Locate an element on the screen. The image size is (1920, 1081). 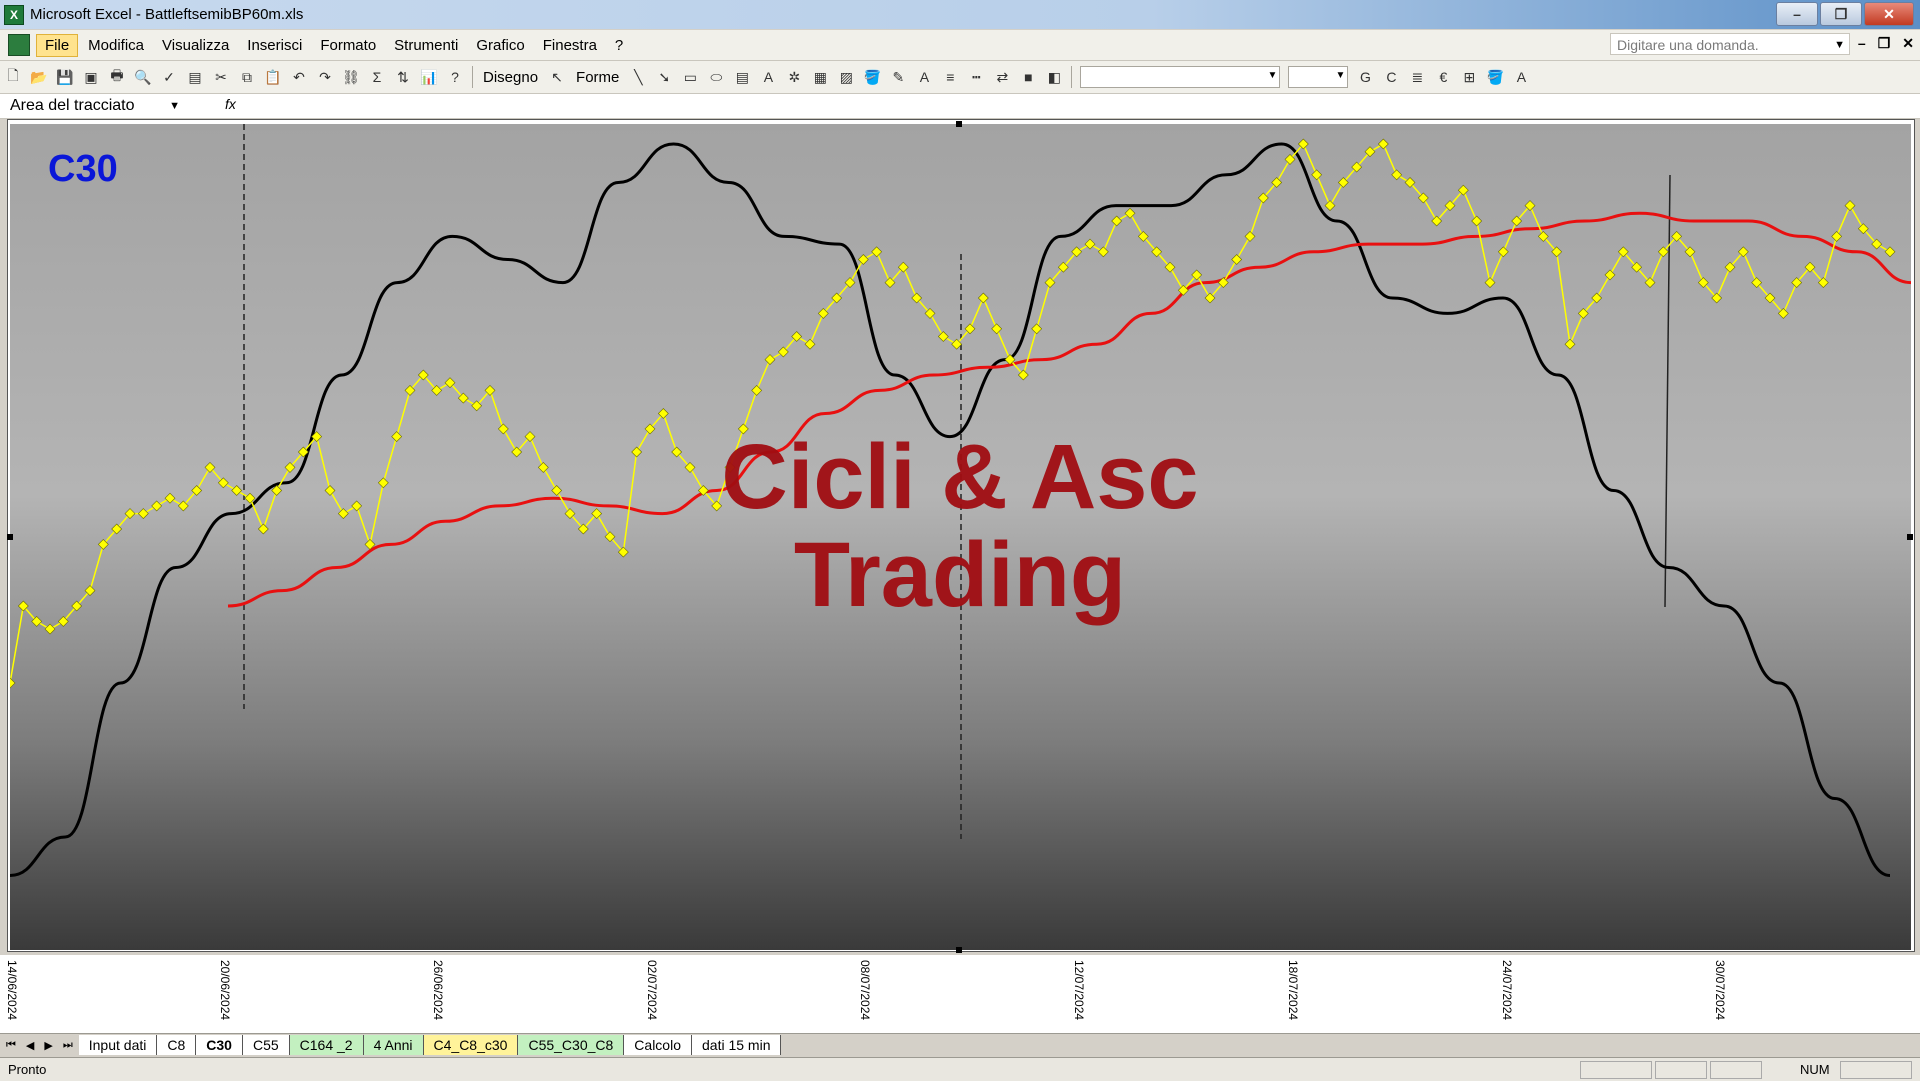
wordart-icon: A is located at coordinates (768, 77).